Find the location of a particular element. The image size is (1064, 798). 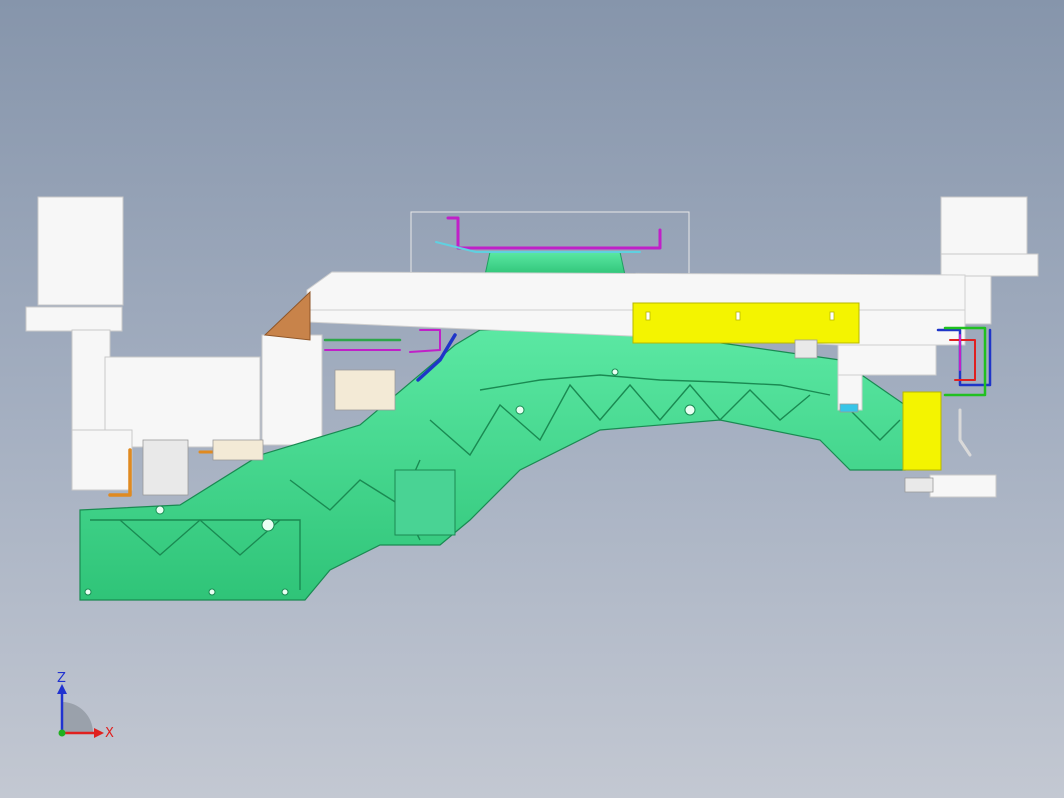

x-axis-label: X is located at coordinates (109, 733).